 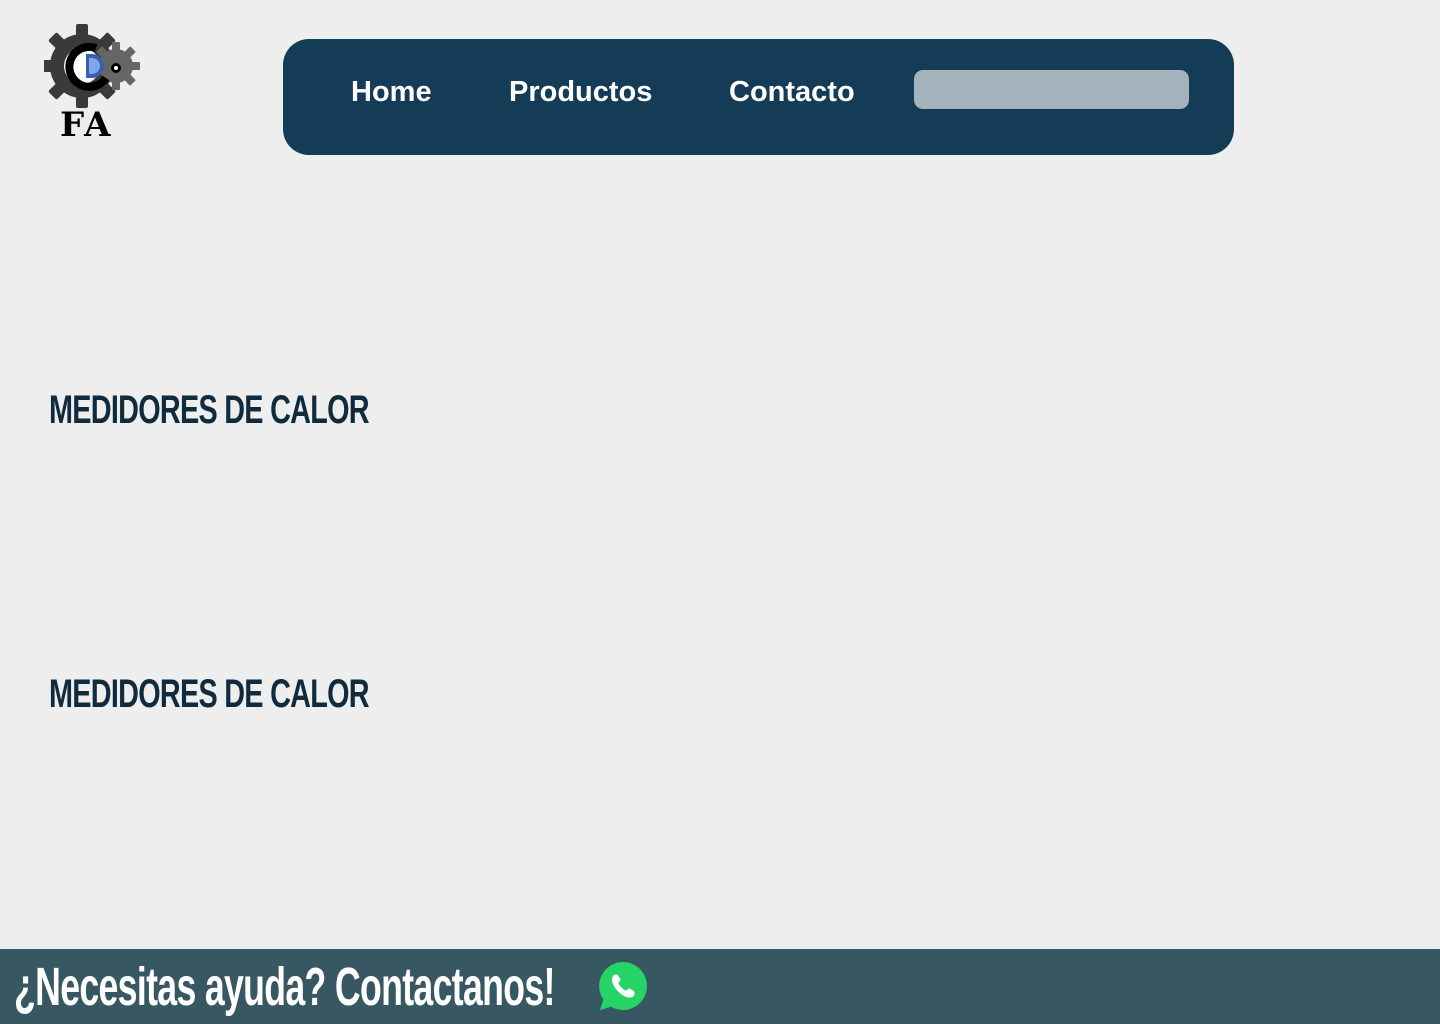 I want to click on whatsapp-icon, so click(x=623, y=986).